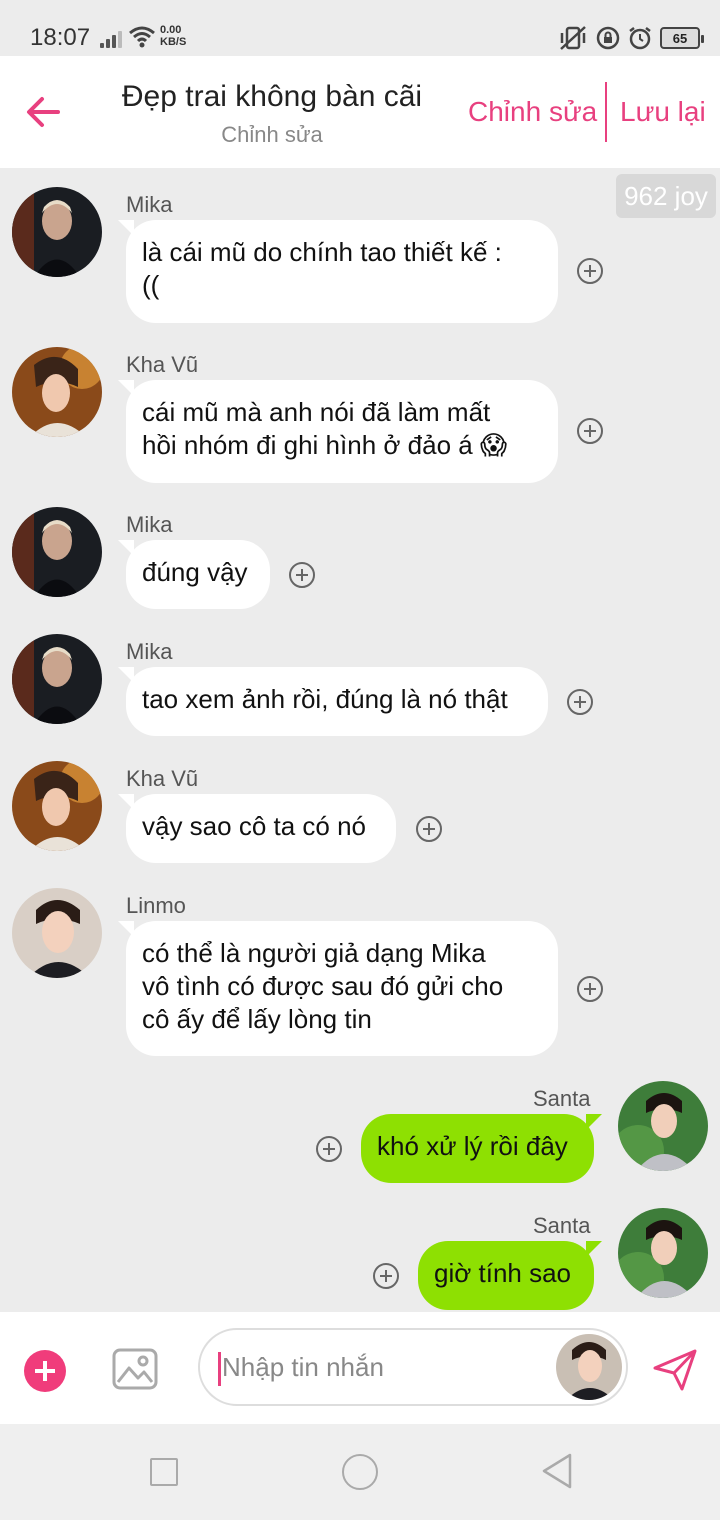  What do you see at coordinates (272, 134) in the screenshot?
I see `chat-subtitle: Chỉnh sửa` at bounding box center [272, 134].